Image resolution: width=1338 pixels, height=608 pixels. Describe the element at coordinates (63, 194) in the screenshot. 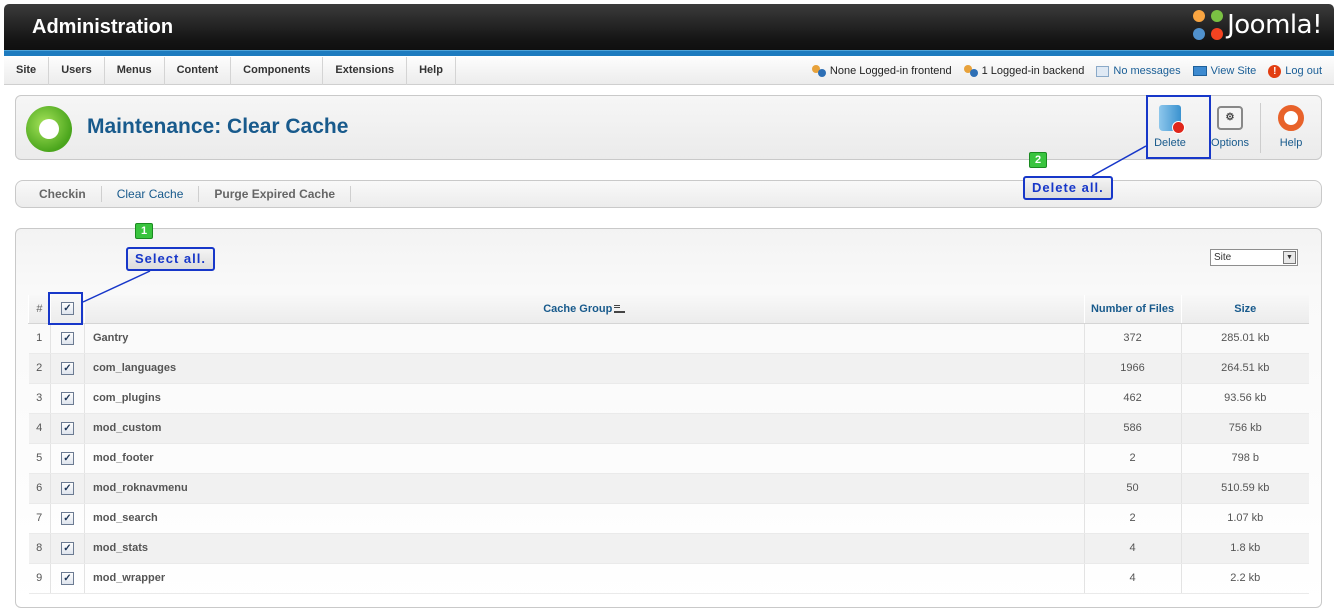

I see `tab-checkin: Checkin` at that location.